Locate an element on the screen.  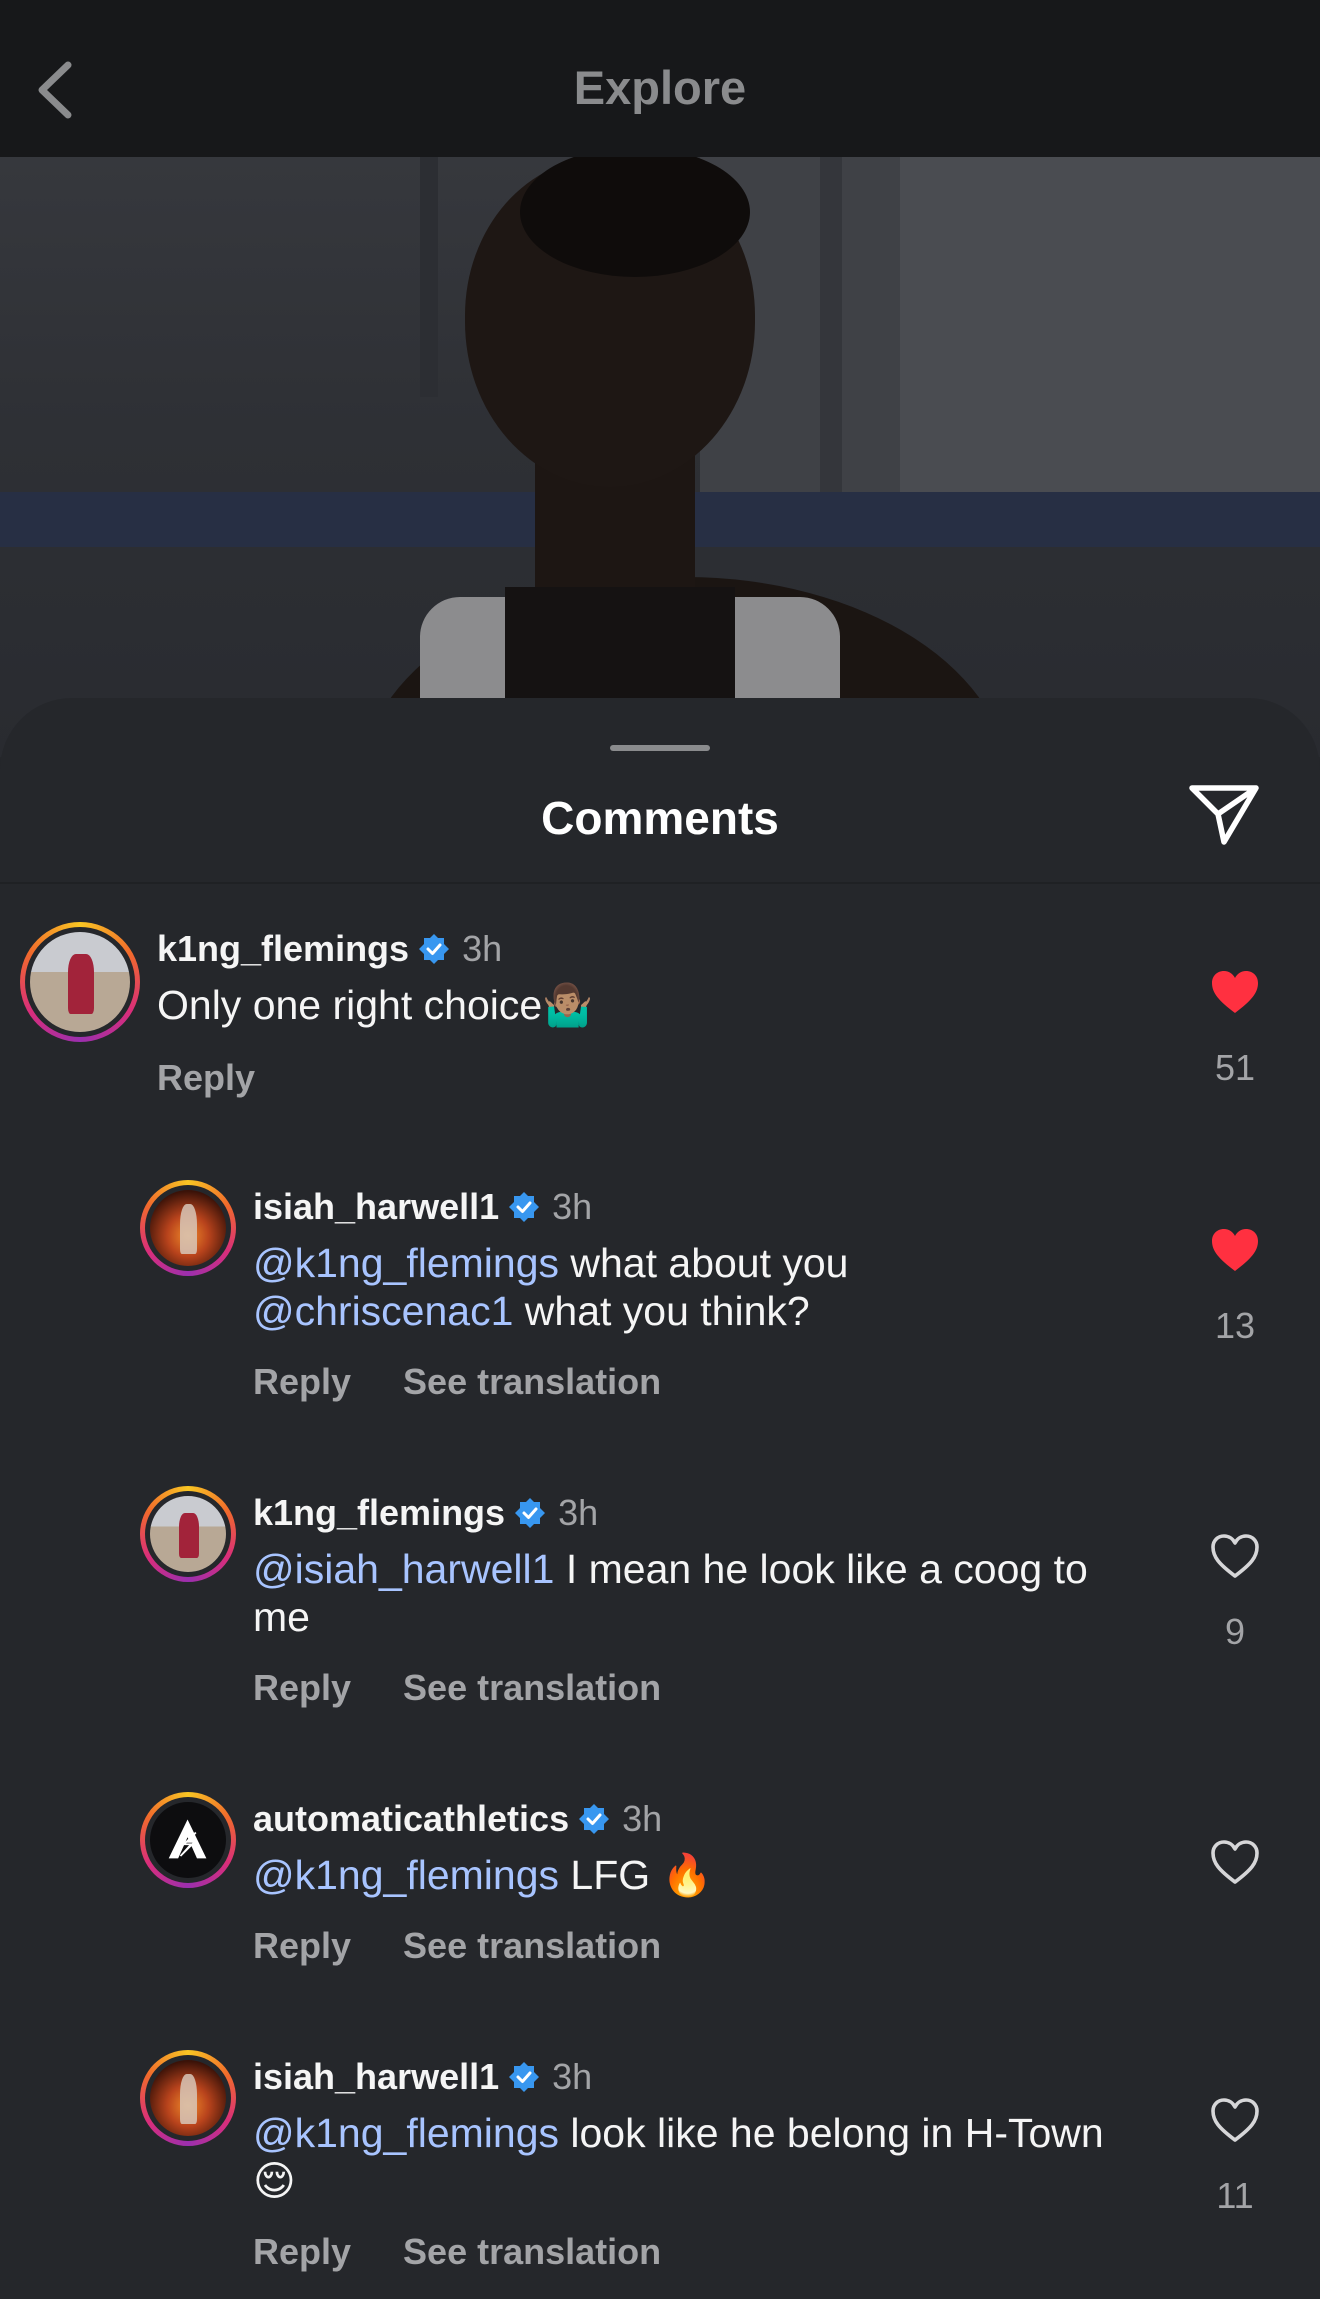
brand-logo-icon is located at coordinates (188, 1839).